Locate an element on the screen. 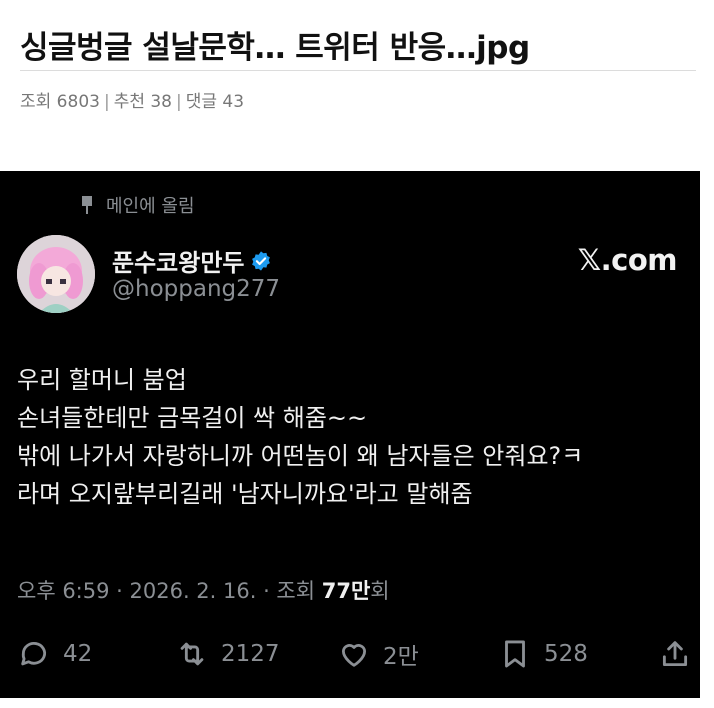 The height and width of the screenshot is (708, 714). recommend-count: 추천 38 is located at coordinates (143, 102).